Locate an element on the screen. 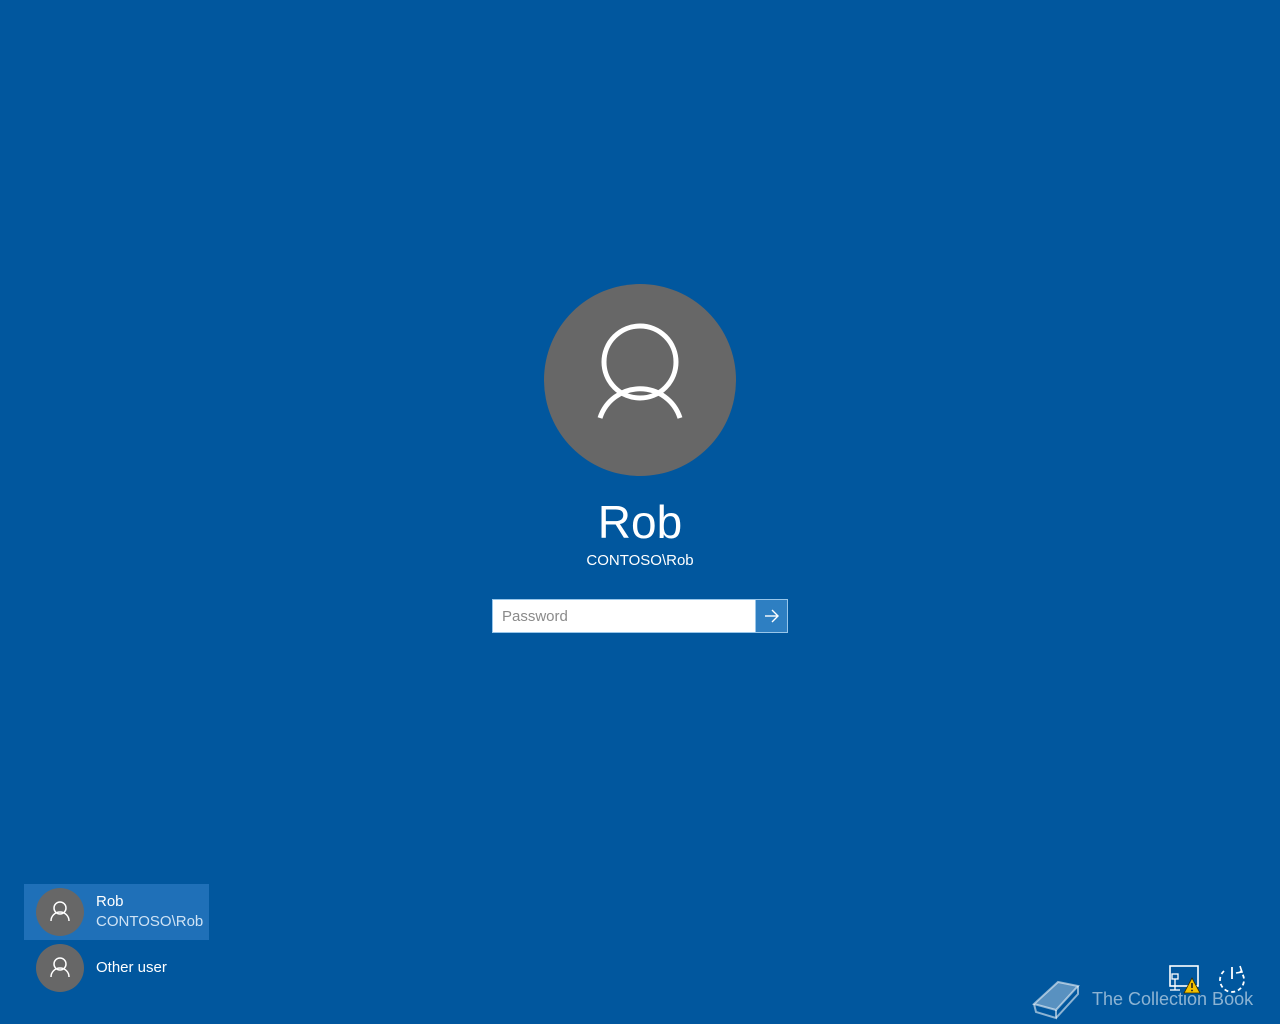 This screenshot has width=1280, height=1024. password-field-container is located at coordinates (640, 616).